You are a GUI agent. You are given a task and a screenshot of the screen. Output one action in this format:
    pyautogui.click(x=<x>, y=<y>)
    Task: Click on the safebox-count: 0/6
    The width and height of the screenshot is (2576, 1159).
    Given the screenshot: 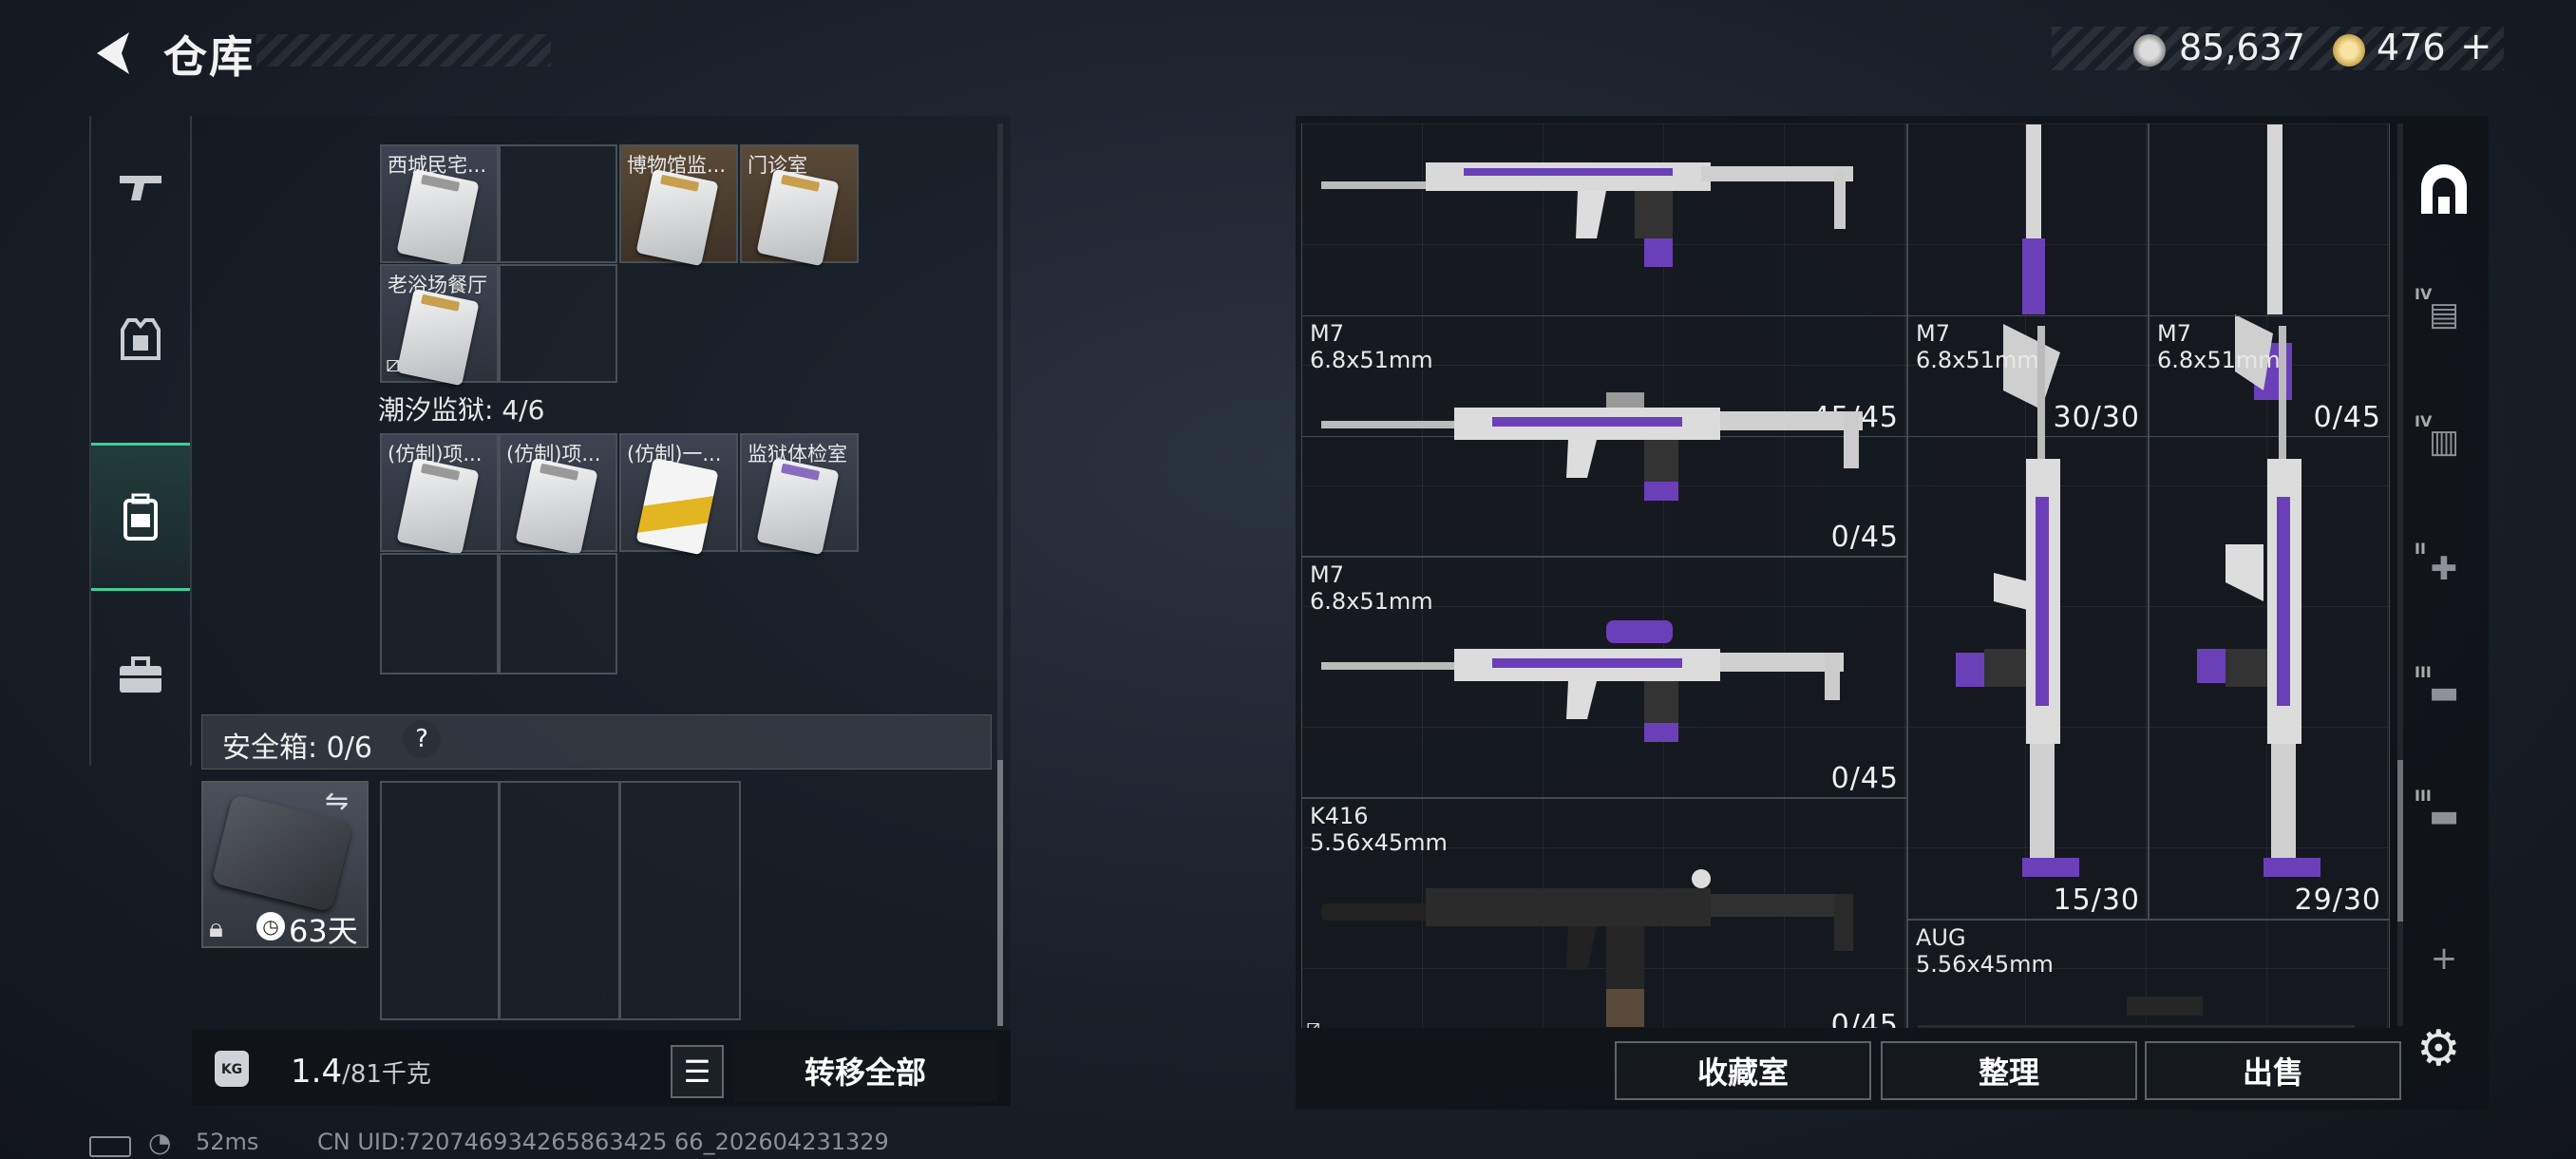 What is the action you would take?
    pyautogui.click(x=349, y=748)
    